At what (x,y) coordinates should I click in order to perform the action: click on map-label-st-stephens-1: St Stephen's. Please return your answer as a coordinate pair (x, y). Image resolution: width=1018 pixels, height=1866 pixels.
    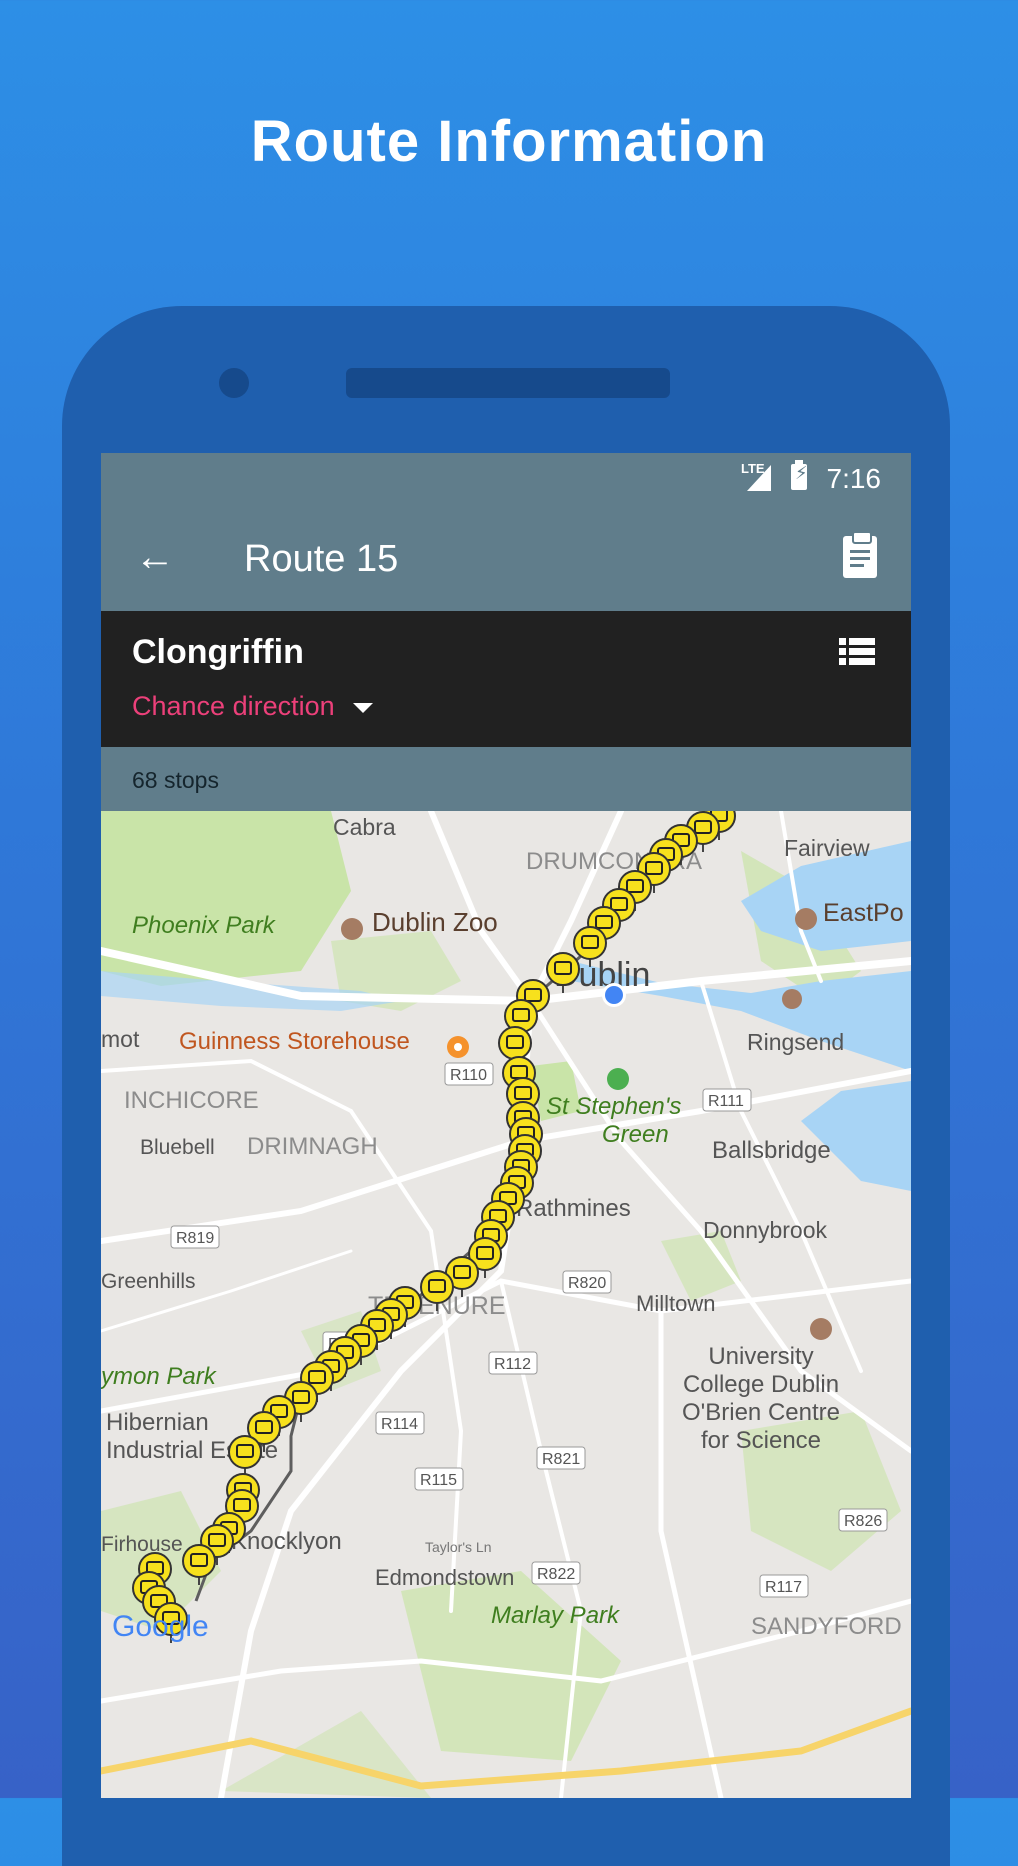
    Looking at the image, I should click on (613, 1106).